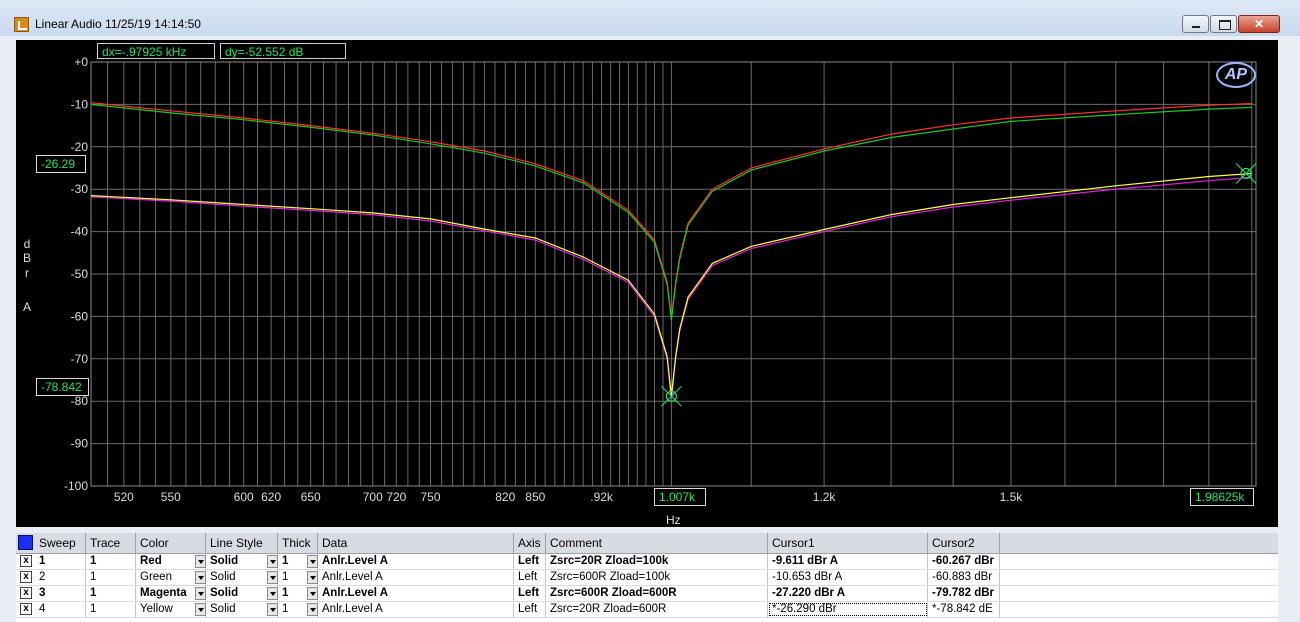 This screenshot has width=1300, height=622. I want to click on y-tick-label: -40, so click(80, 232).